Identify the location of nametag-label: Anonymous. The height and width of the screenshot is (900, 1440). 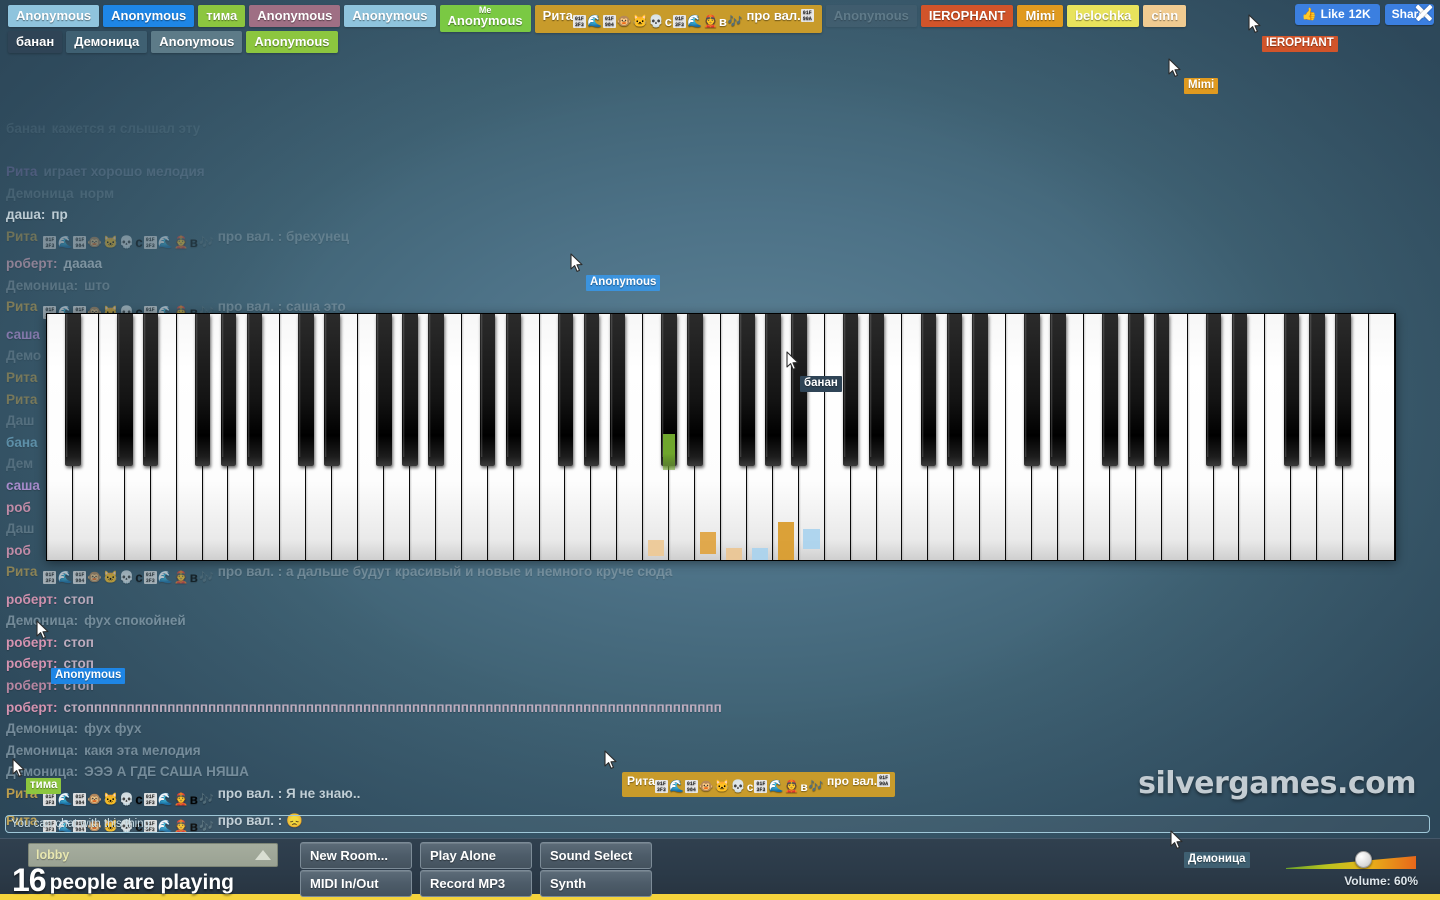
(390, 15).